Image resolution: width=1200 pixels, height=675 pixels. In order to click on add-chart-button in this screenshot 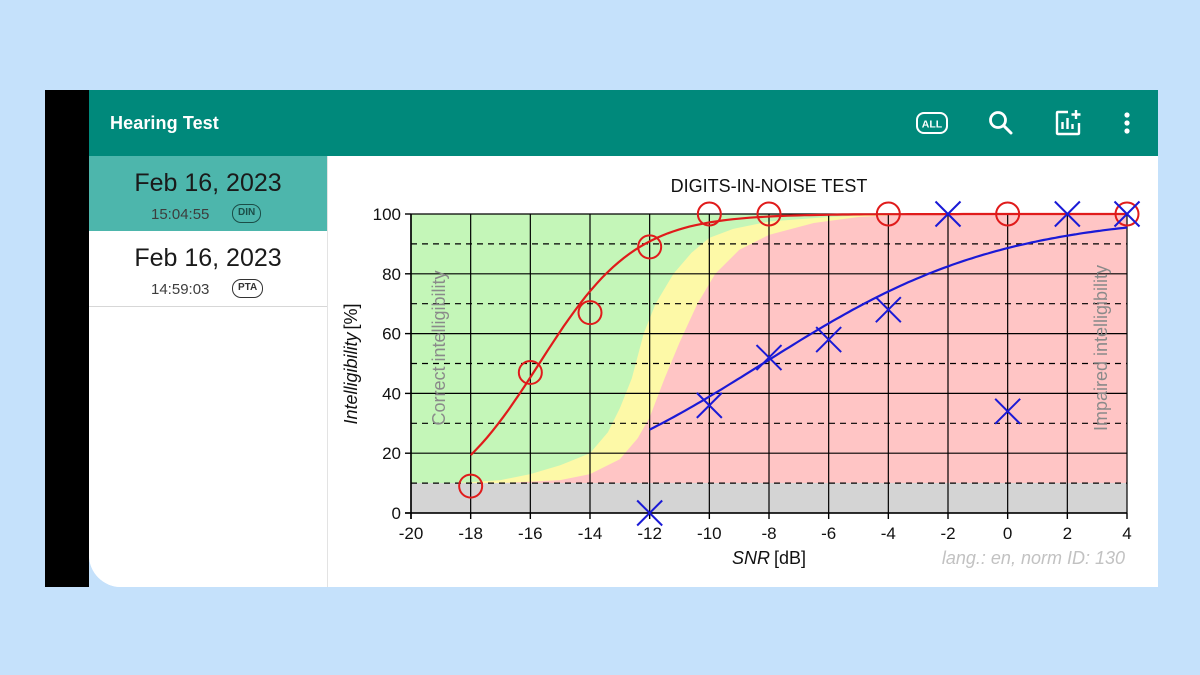, I will do `click(1068, 123)`.